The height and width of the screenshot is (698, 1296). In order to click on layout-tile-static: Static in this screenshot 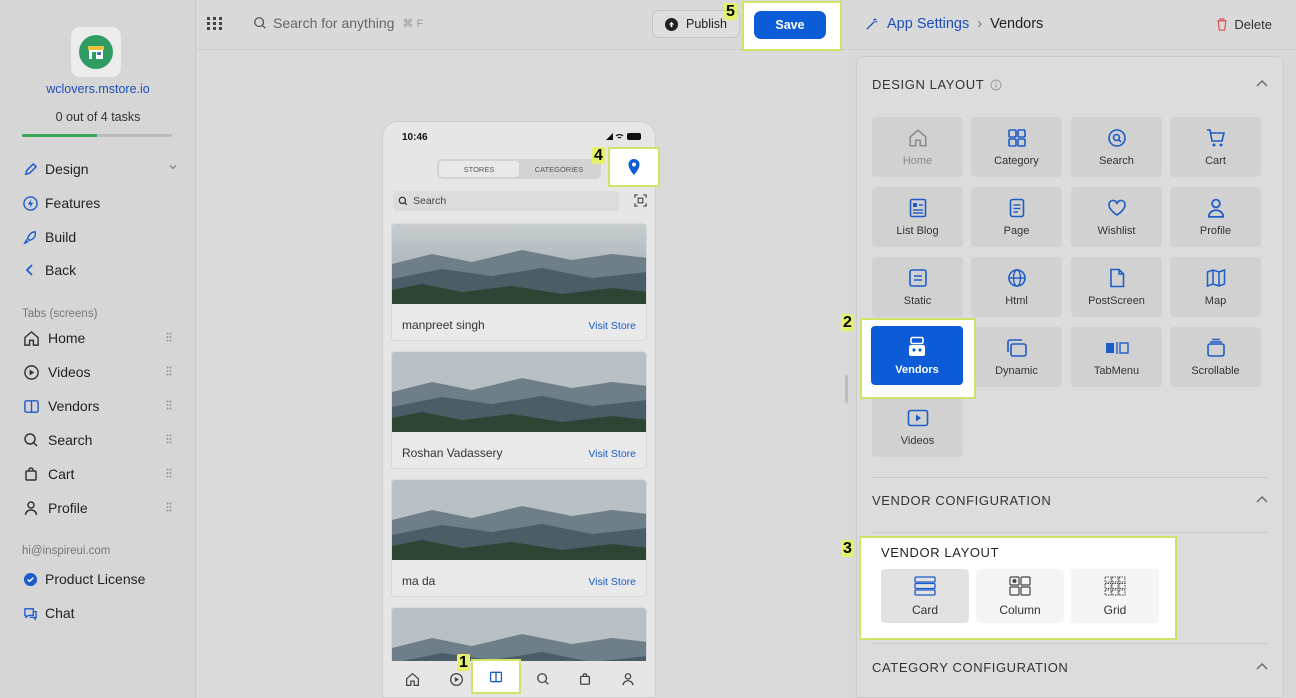, I will do `click(917, 287)`.